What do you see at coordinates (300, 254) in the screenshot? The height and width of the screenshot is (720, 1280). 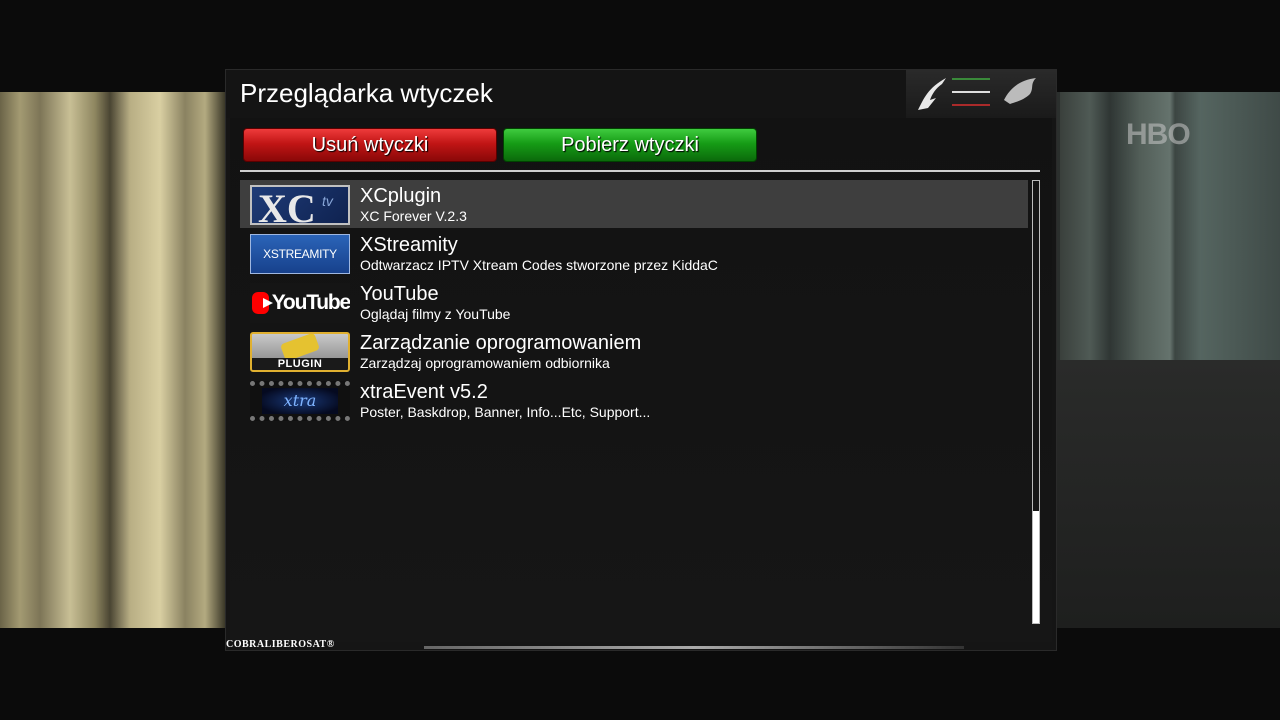 I see `xstreamity-icon: XSTREAMITY` at bounding box center [300, 254].